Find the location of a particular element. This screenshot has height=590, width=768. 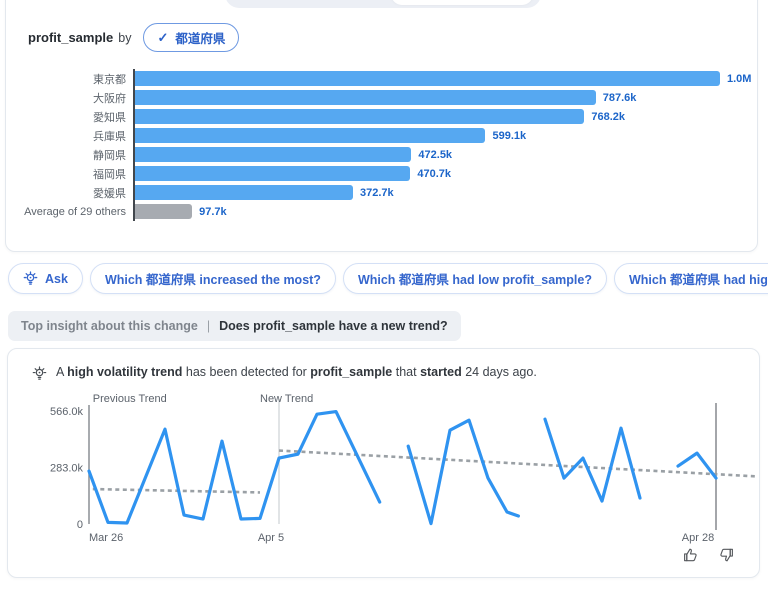

x-tick-label: Mar 26 is located at coordinates (106, 538).